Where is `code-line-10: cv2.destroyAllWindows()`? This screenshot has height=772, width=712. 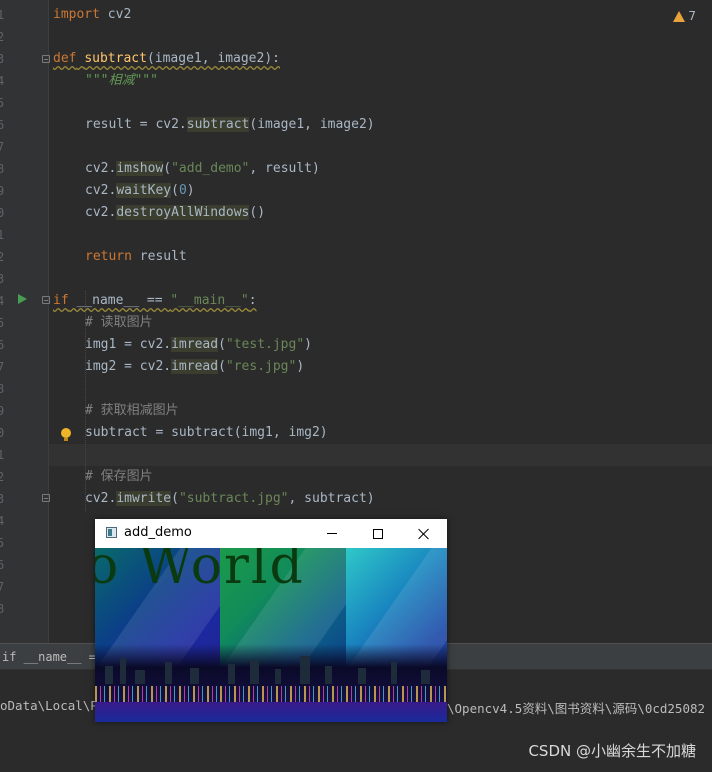 code-line-10: cv2.destroyAllWindows() is located at coordinates (175, 212).